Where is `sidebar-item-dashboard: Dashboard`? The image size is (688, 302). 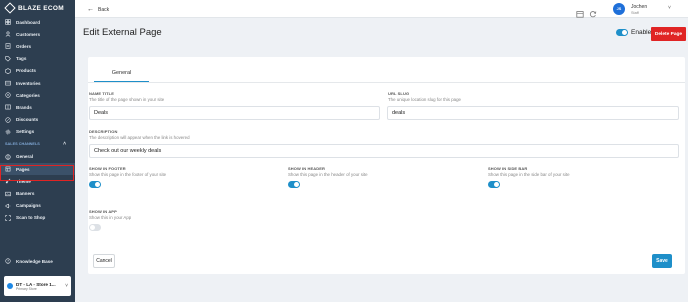 sidebar-item-dashboard: Dashboard is located at coordinates (37, 22).